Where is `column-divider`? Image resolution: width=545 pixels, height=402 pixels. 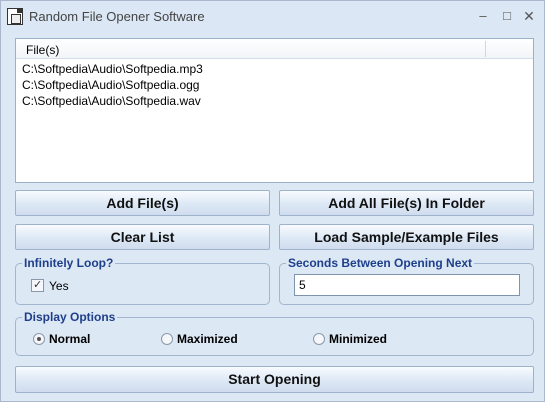
column-divider is located at coordinates (485, 49).